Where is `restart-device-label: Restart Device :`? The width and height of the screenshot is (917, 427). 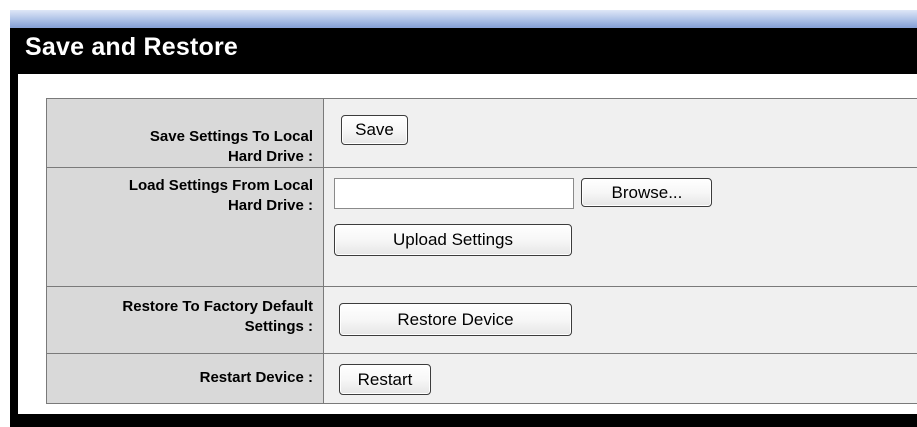
restart-device-label: Restart Device : is located at coordinates (256, 377).